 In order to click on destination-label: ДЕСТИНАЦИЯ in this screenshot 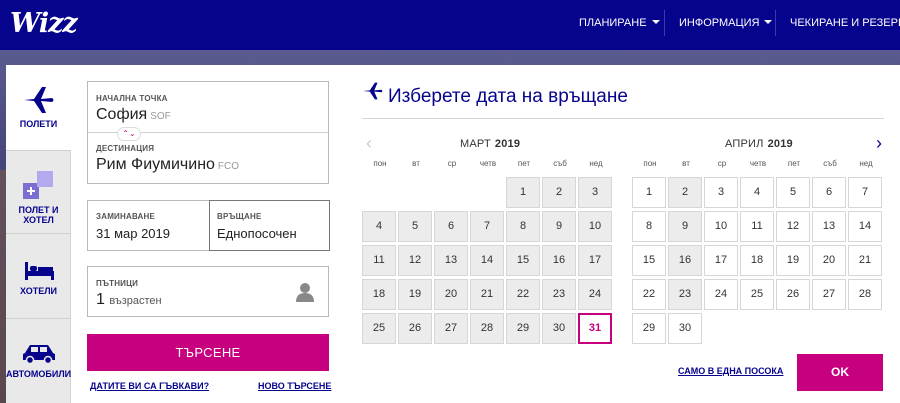, I will do `click(125, 148)`.